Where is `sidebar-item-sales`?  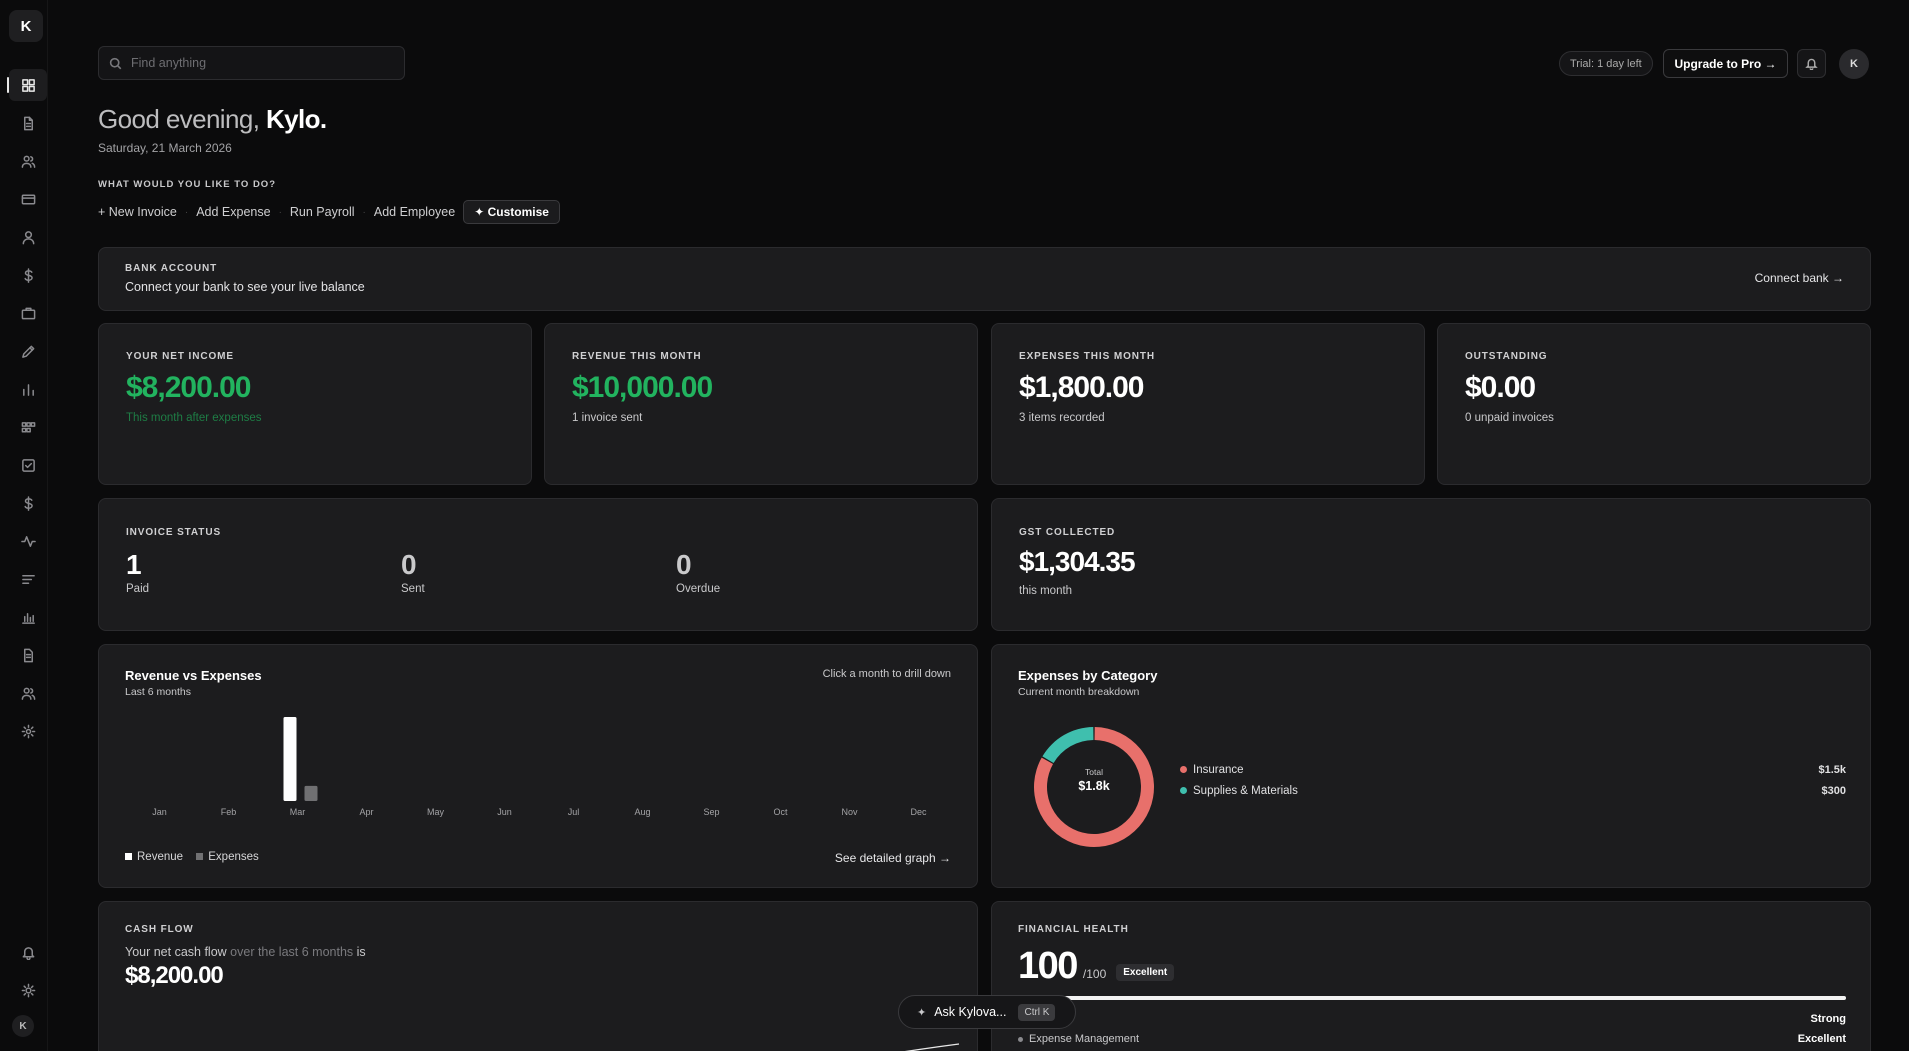
sidebar-item-sales is located at coordinates (28, 275).